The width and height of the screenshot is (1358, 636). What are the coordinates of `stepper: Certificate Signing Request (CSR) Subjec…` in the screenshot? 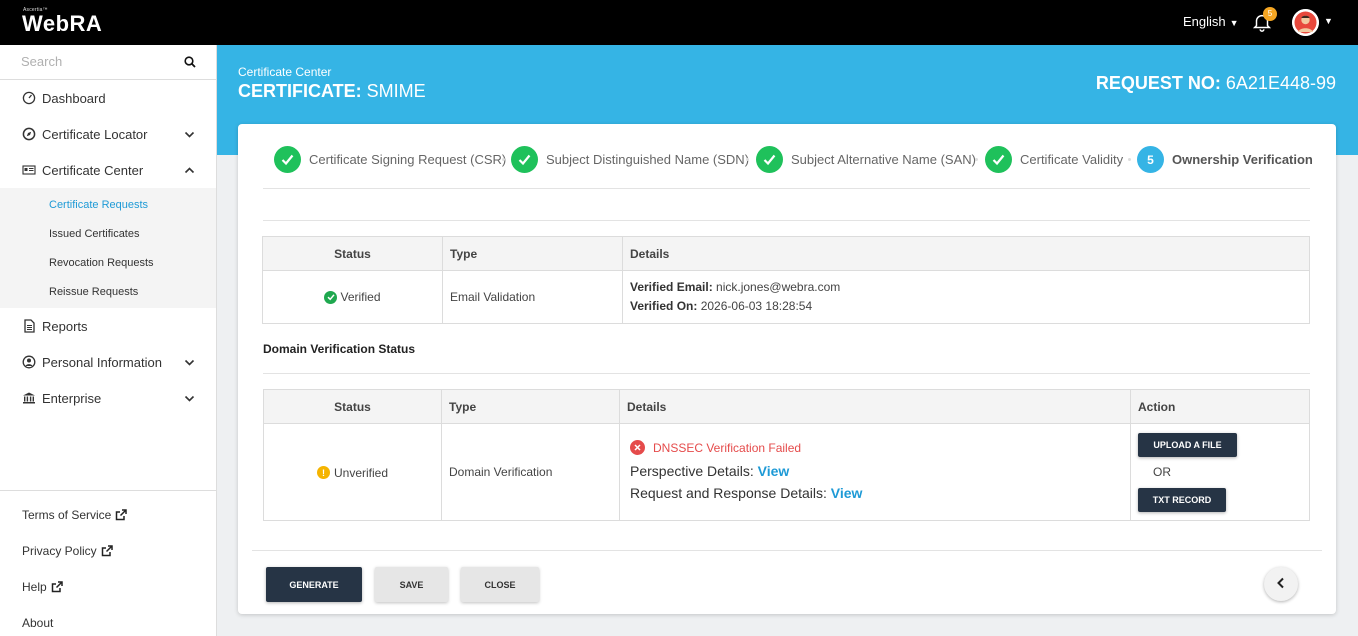 It's located at (787, 156).